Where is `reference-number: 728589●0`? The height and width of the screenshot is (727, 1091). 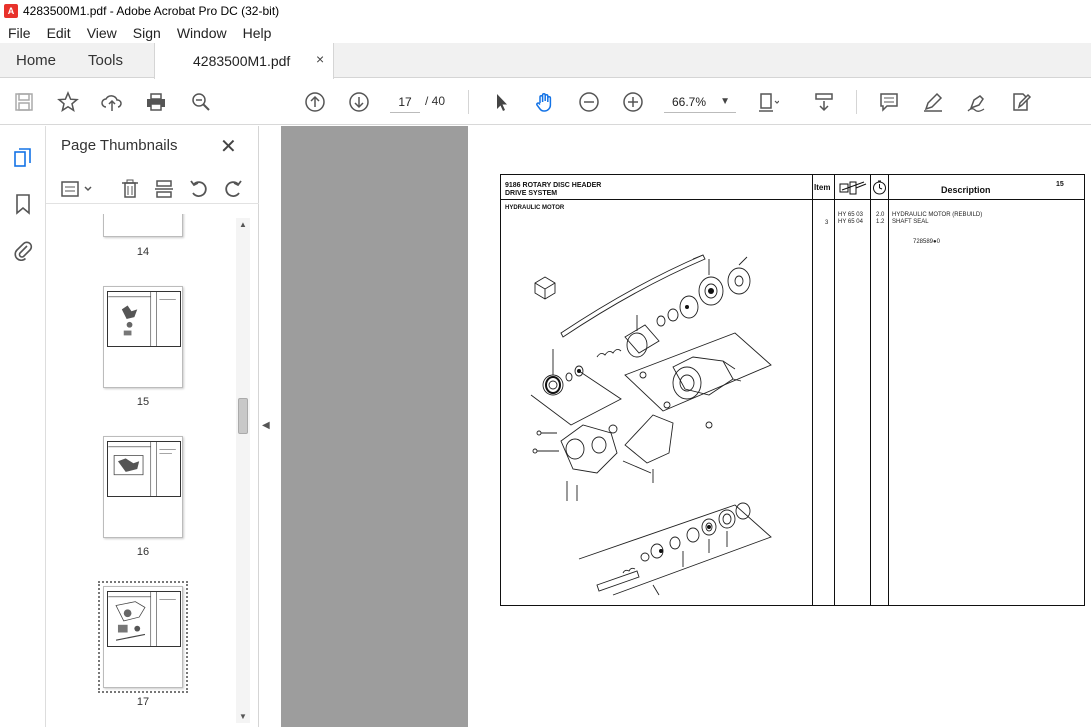
reference-number: 728589●0 is located at coordinates (926, 242).